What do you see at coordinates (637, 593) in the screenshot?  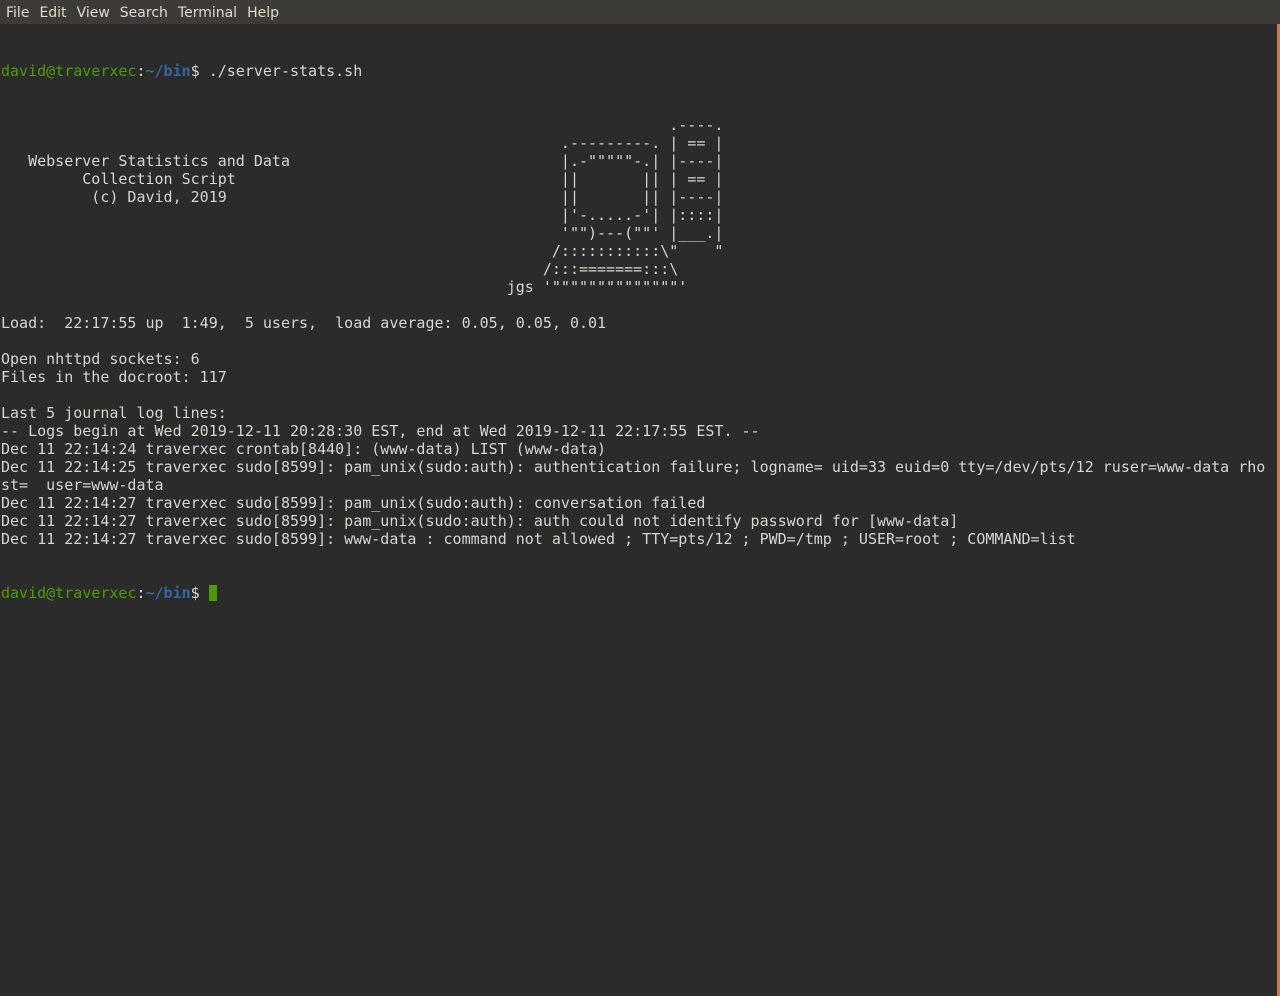 I see `active-prompt-line: david@traverxec:~/bin$` at bounding box center [637, 593].